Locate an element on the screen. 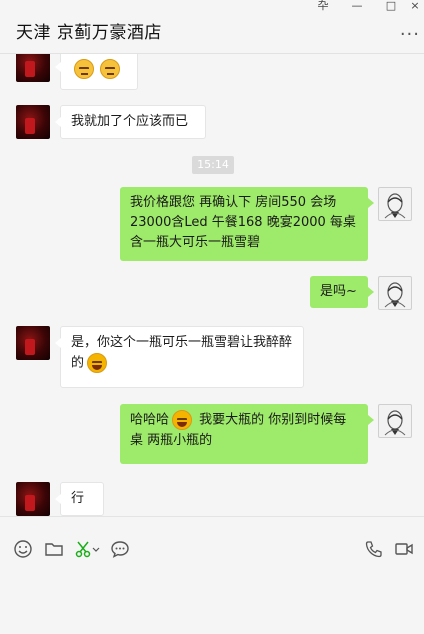 This screenshot has height=634, width=424. chat-title: 天津 京蓟万豪酒店 is located at coordinates (89, 33).